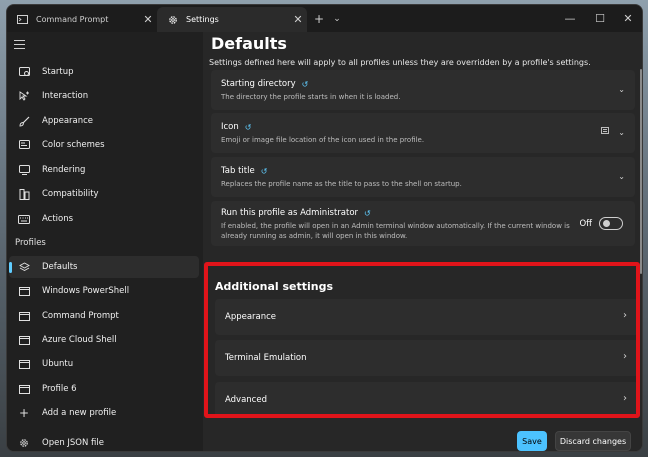 The image size is (648, 457). What do you see at coordinates (24, 219) in the screenshot?
I see `keyboard-icon` at bounding box center [24, 219].